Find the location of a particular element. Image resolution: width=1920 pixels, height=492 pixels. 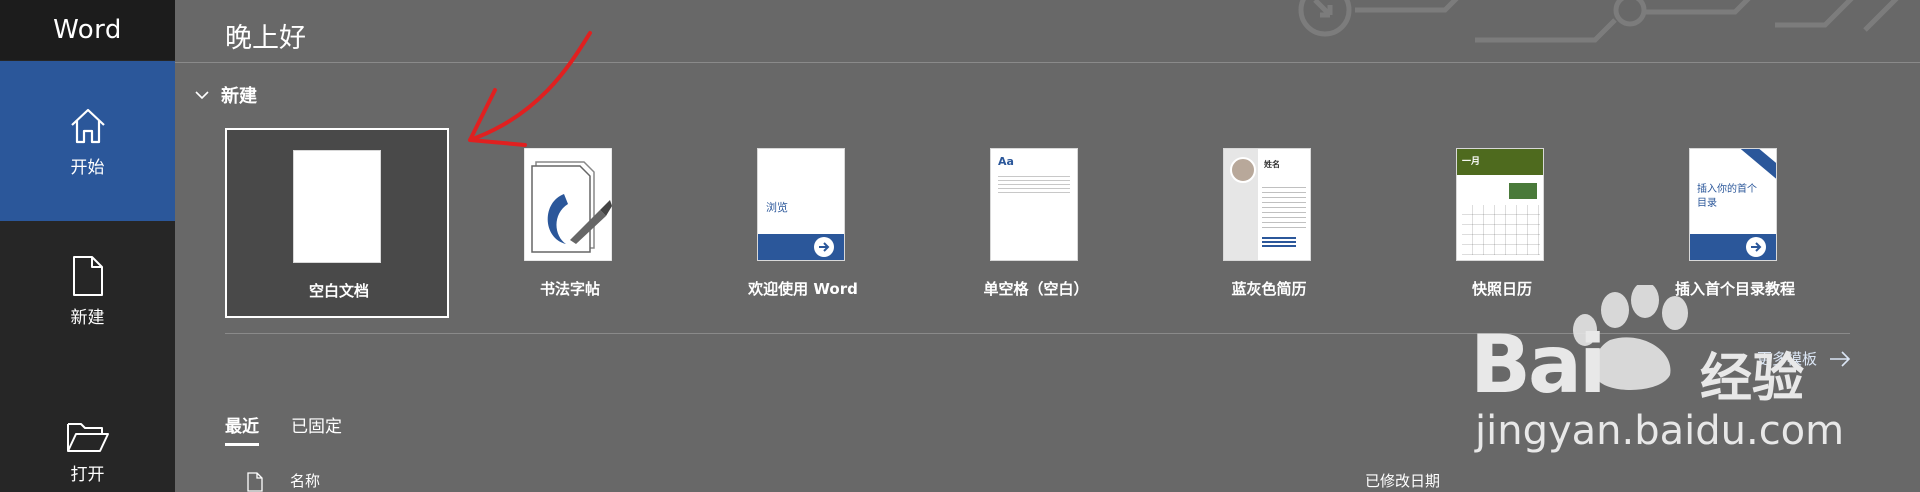

thumb-caption: Aa is located at coordinates (1006, 161).